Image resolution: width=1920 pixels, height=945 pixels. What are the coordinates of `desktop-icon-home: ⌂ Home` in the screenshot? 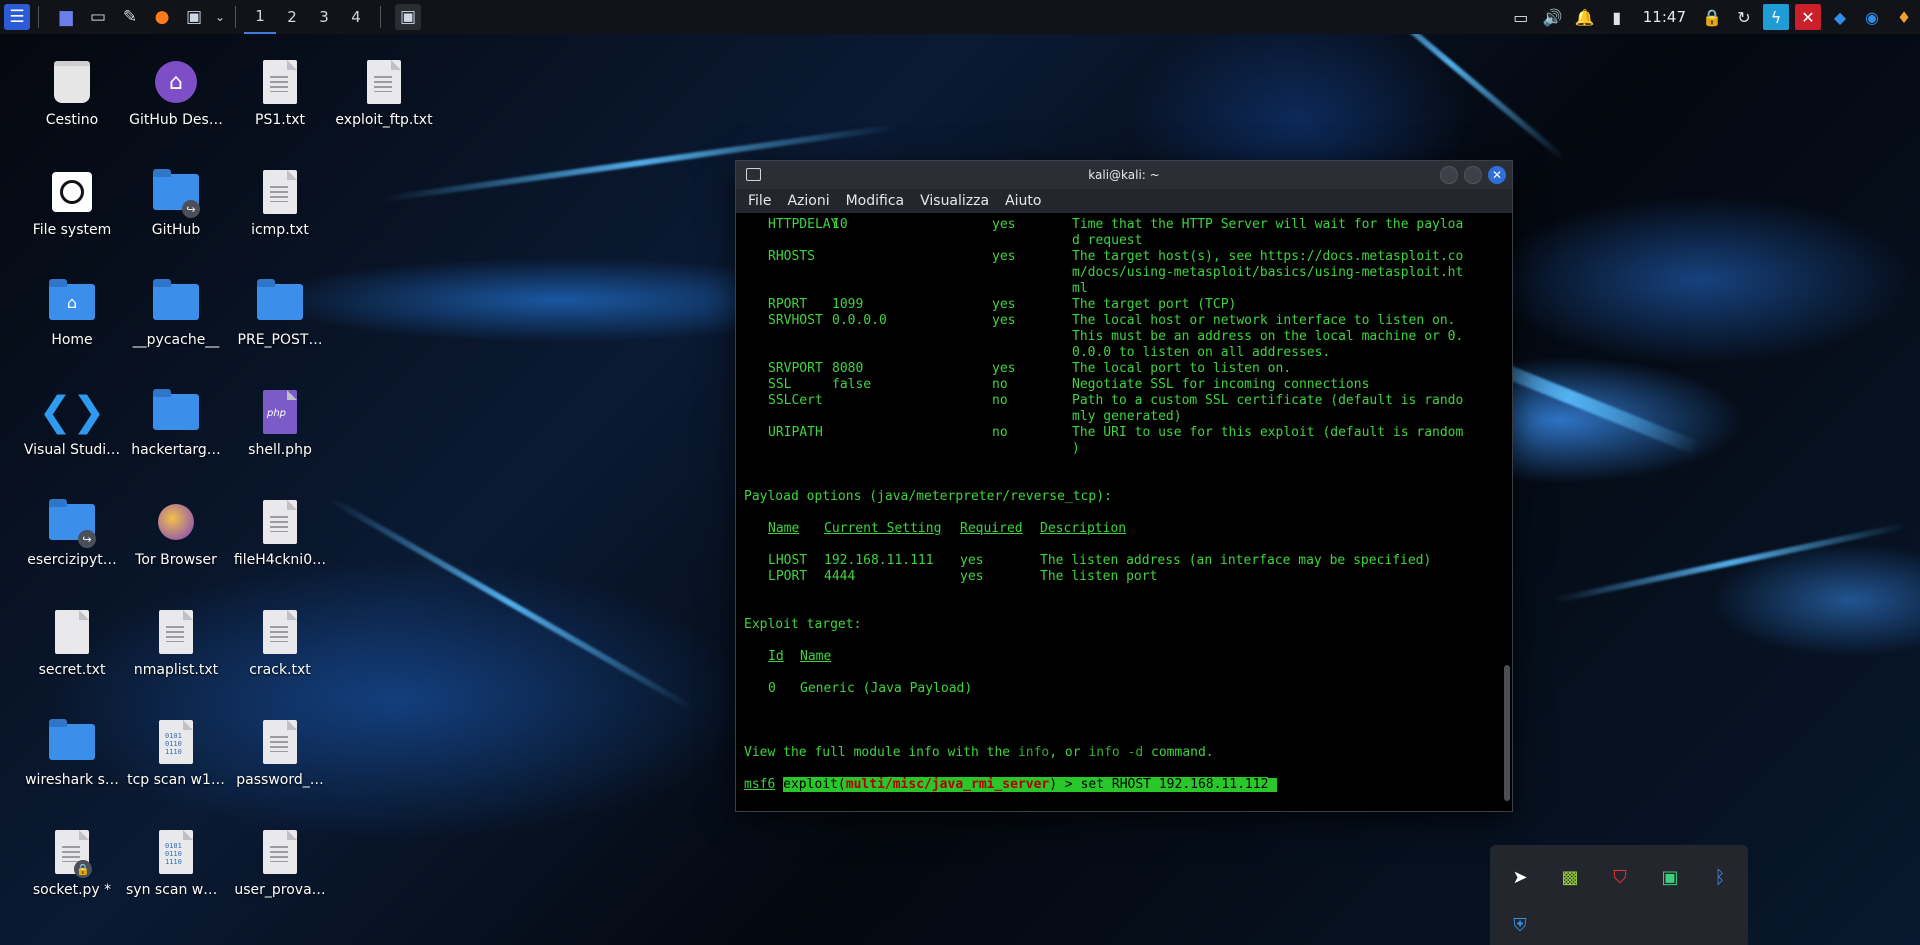 It's located at (72, 313).